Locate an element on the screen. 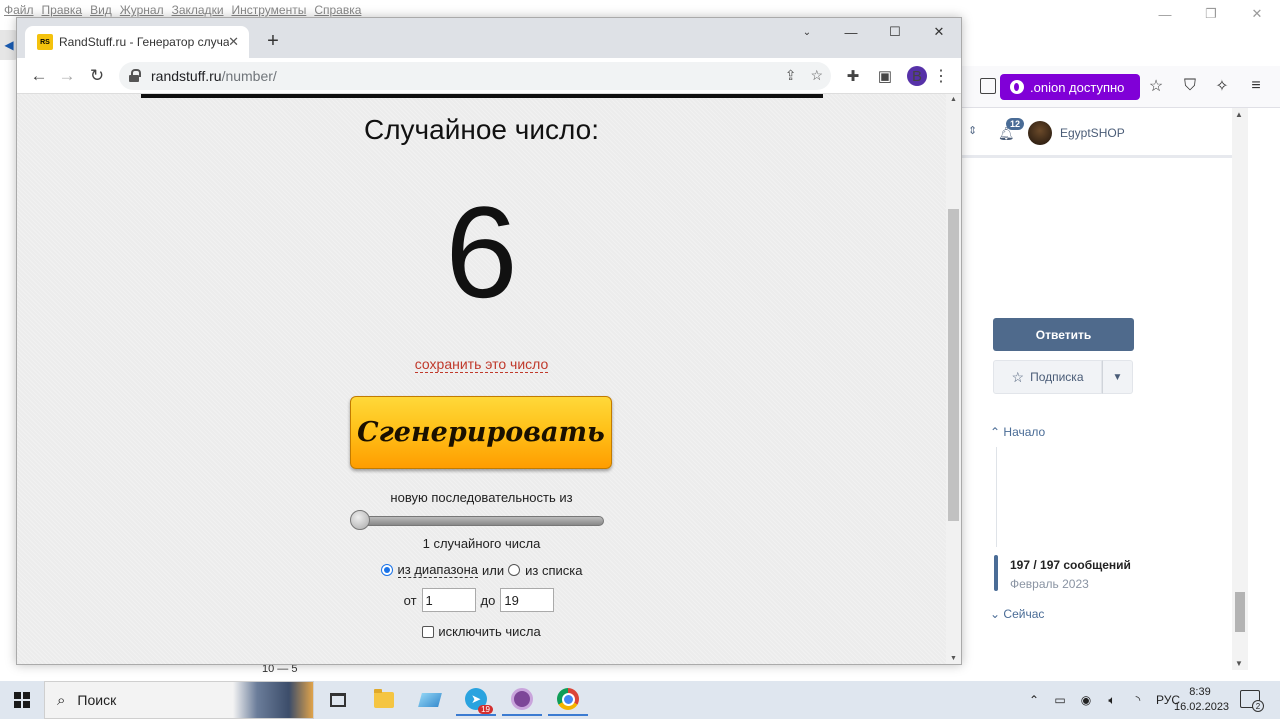 This screenshot has height=719, width=1280. notification-center-icon: 2 is located at coordinates (1252, 701).